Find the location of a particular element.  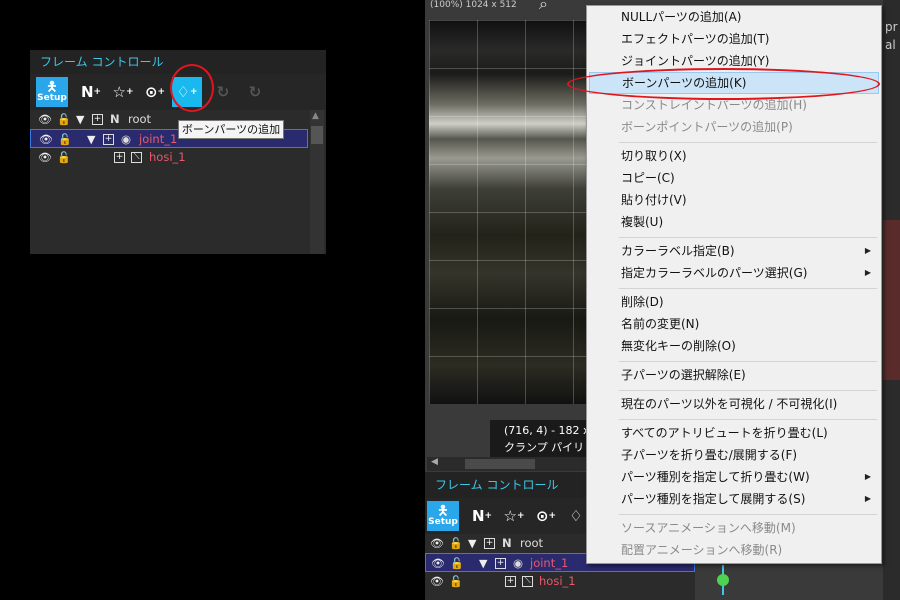

side-panel-strip: pr al is located at coordinates (891, 300).